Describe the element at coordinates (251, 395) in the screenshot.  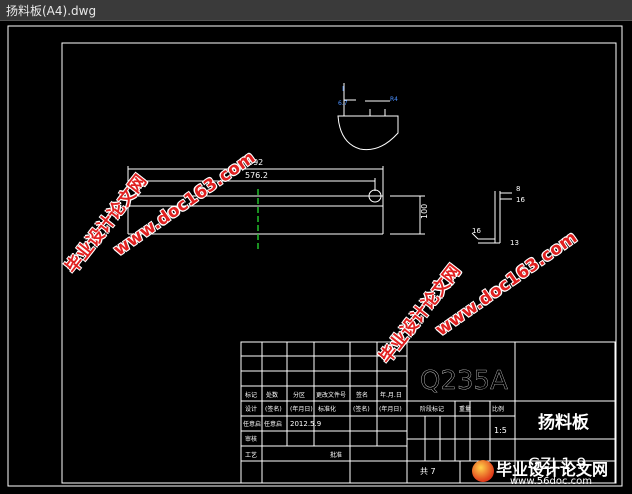
I see `svg-text: 标记` at that location.